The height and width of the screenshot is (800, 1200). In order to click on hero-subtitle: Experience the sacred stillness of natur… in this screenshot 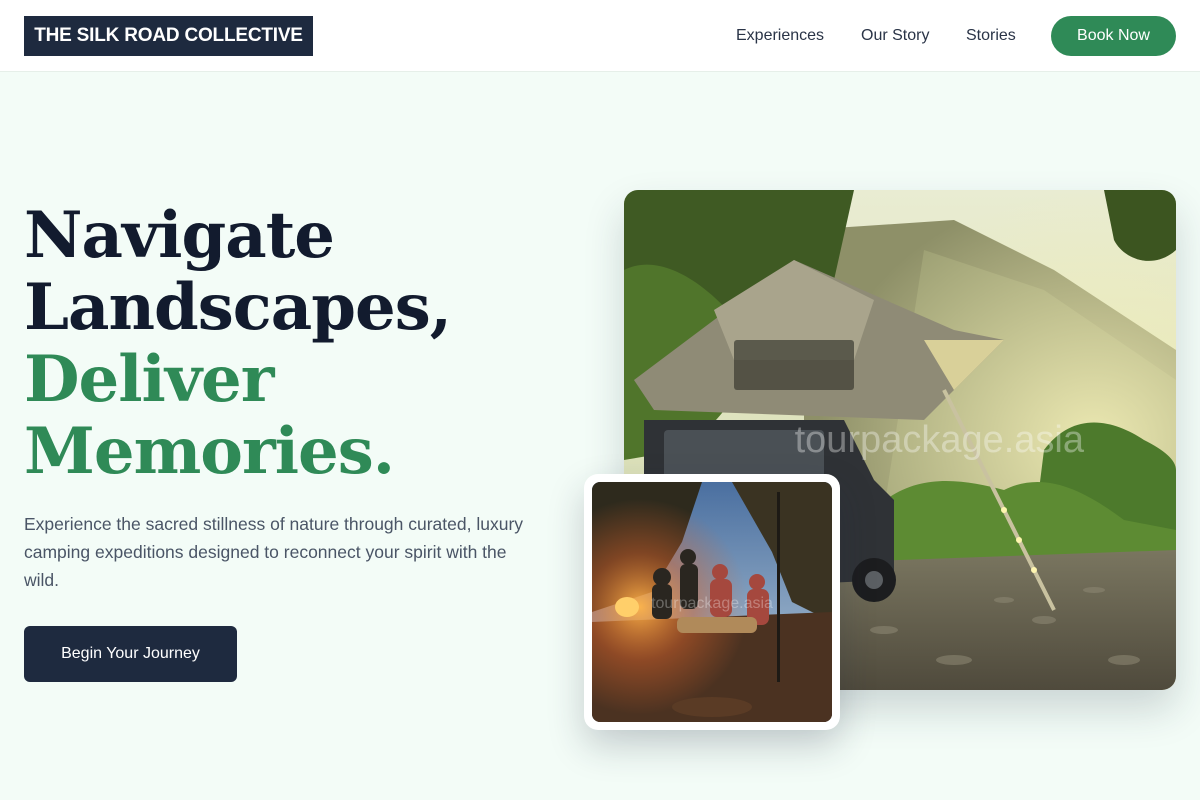, I will do `click(274, 552)`.